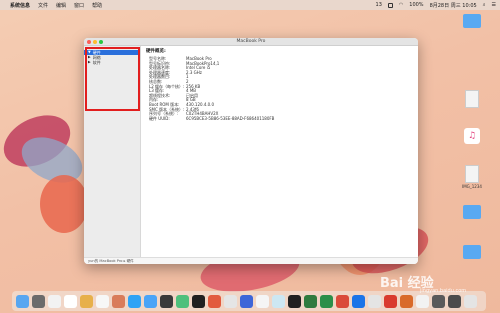 The image size is (500, 313). I want to click on window-titlebar: MacBook Pro, so click(251, 42).